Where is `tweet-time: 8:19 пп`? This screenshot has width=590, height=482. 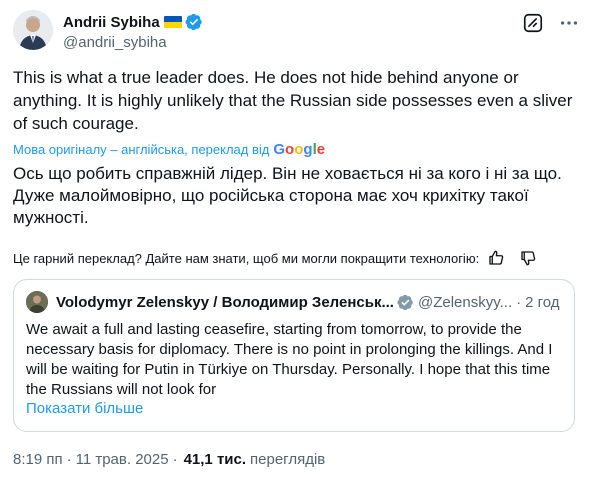
tweet-time: 8:19 пп is located at coordinates (38, 459).